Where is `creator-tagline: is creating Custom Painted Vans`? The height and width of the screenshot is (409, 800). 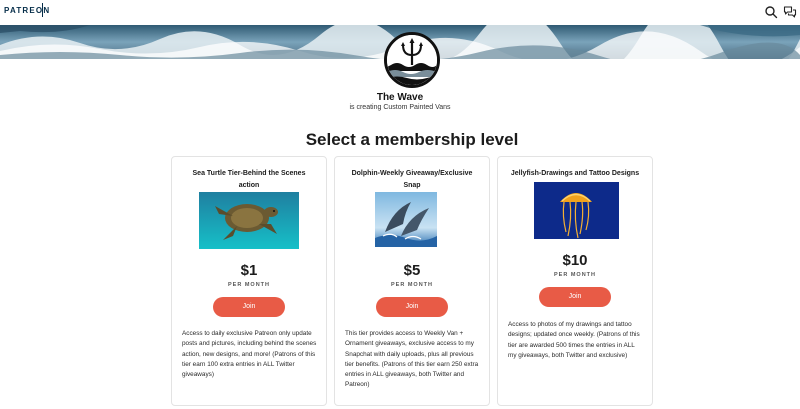 creator-tagline: is creating Custom Painted Vans is located at coordinates (400, 107).